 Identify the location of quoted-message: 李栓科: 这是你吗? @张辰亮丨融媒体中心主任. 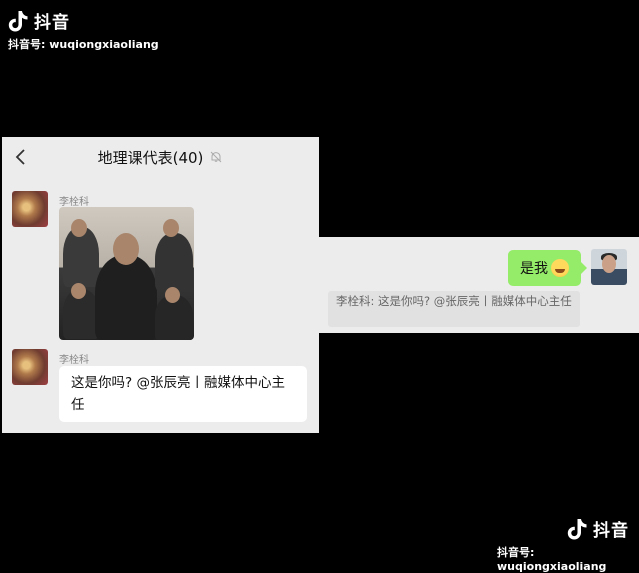
(454, 309).